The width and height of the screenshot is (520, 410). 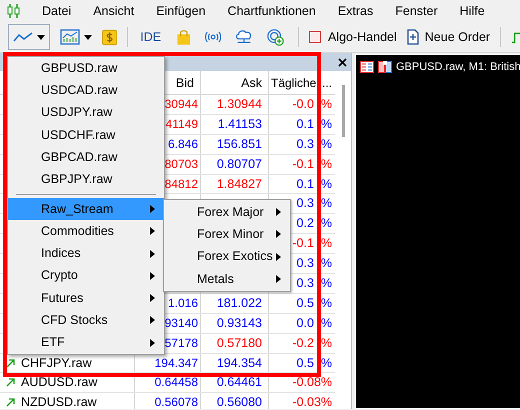 I want to click on chart-icon, so click(x=70, y=37).